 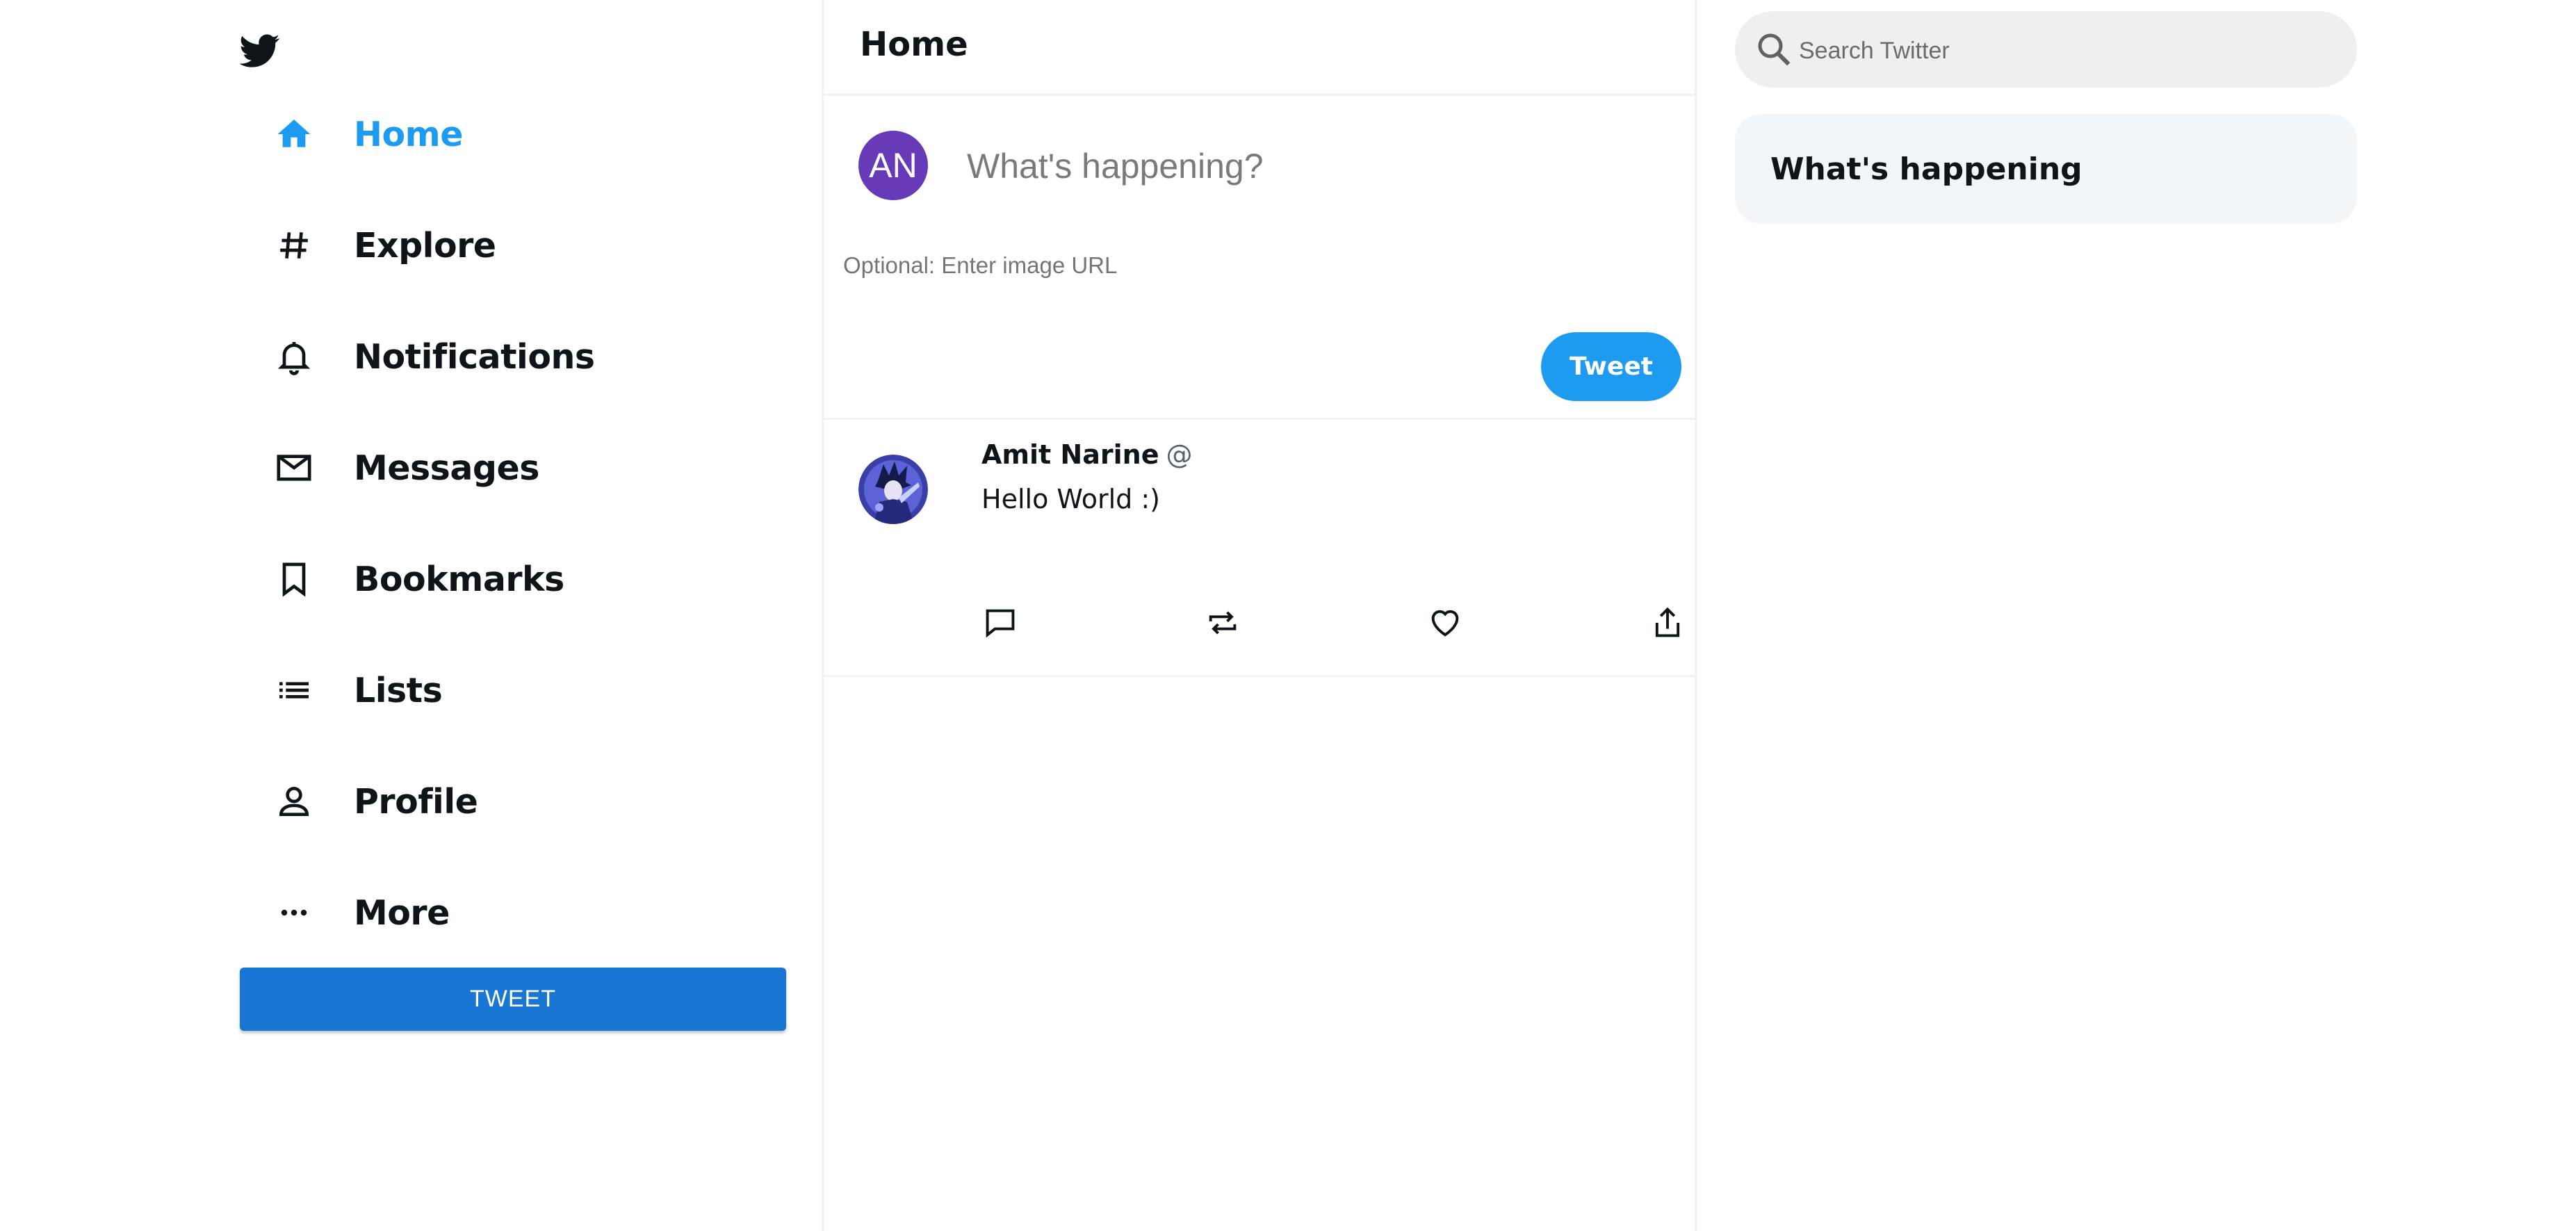 I want to click on image-url-input, so click(x=1121, y=265).